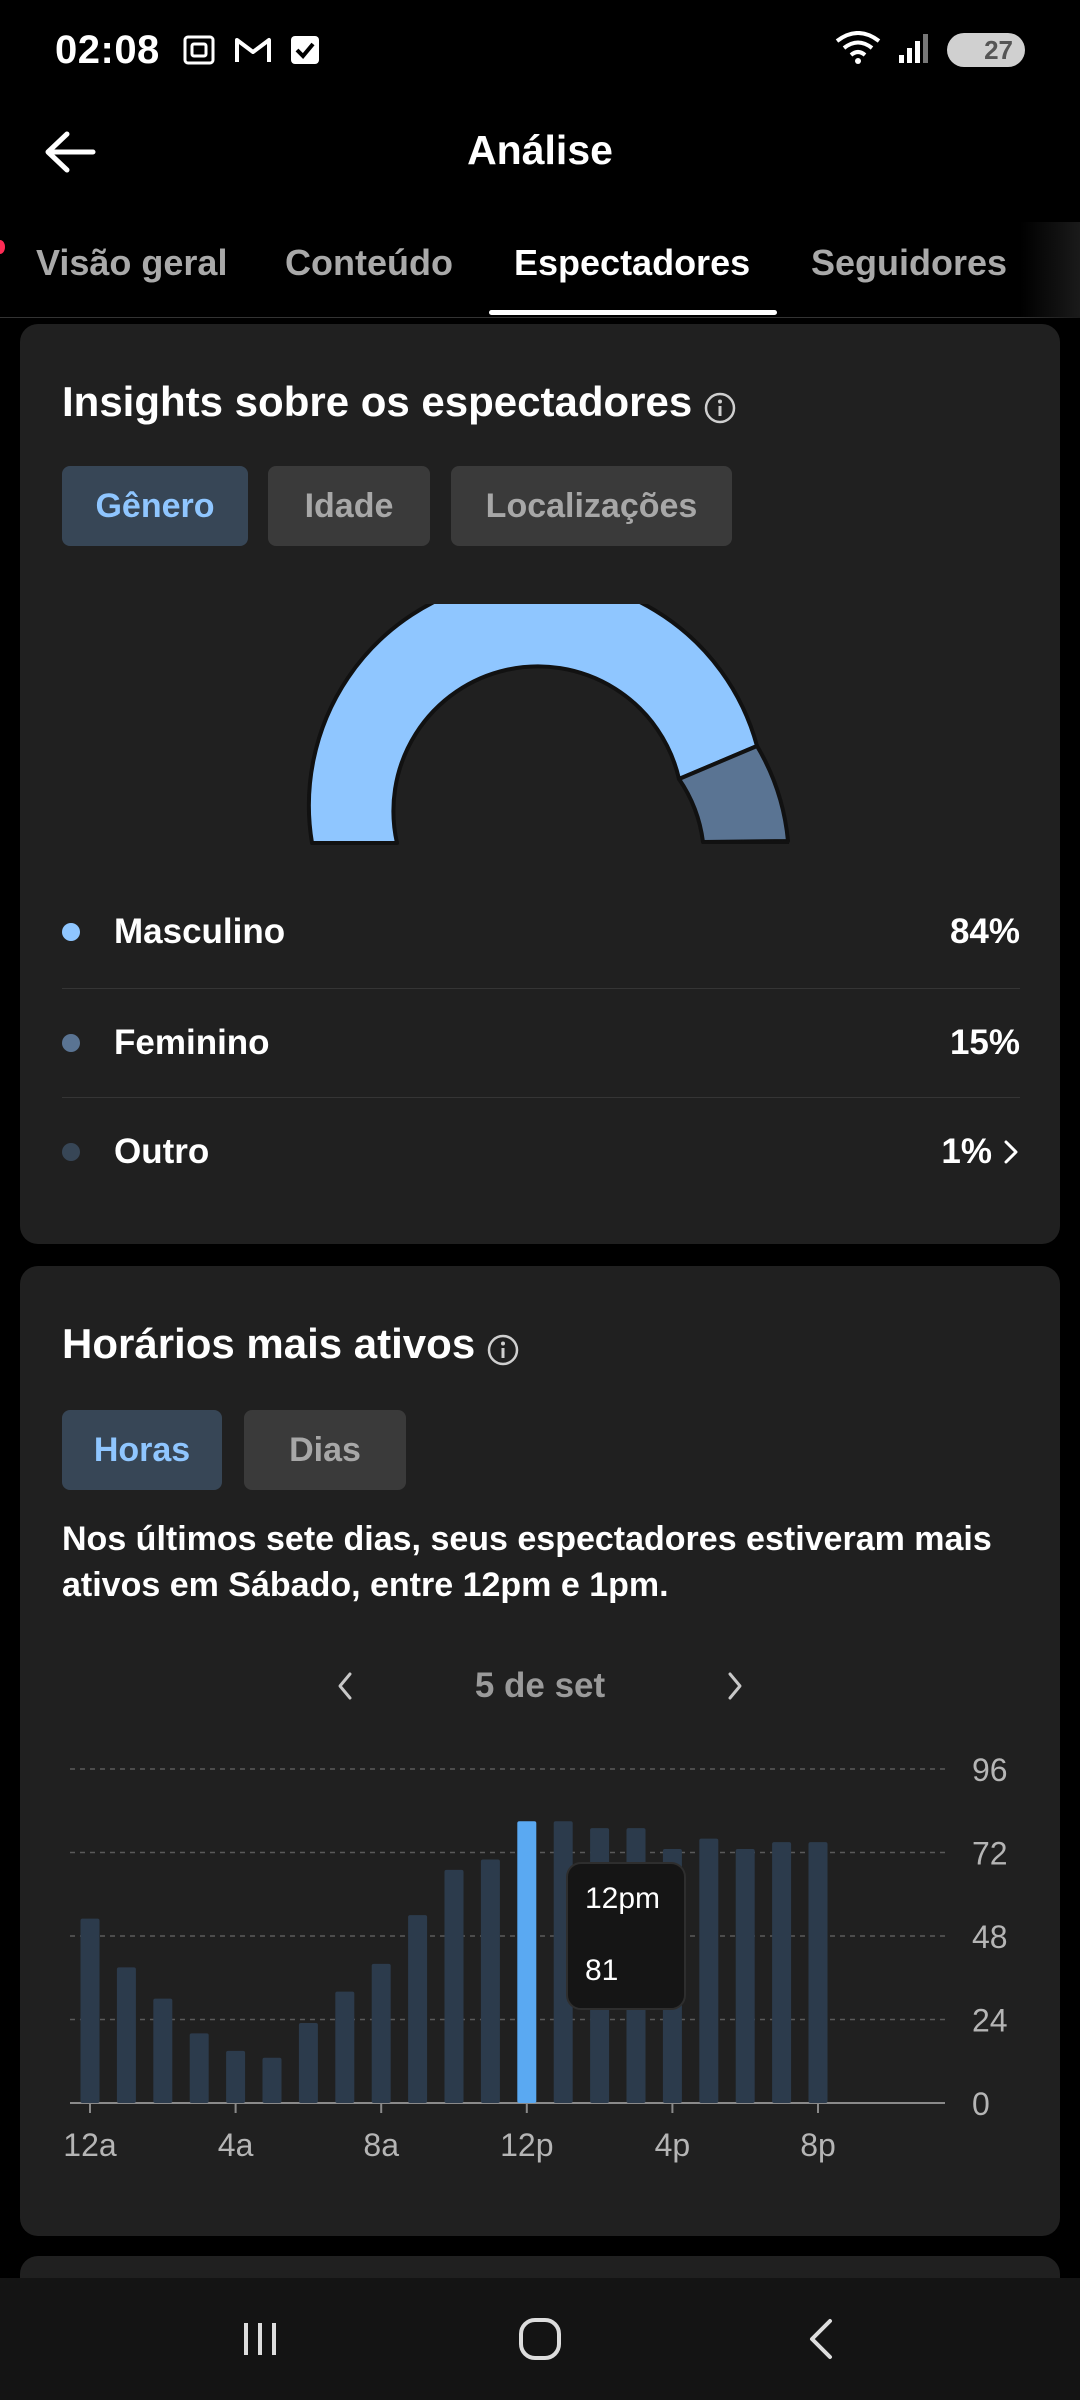 This screenshot has width=1080, height=2400. Describe the element at coordinates (369, 270) in the screenshot. I see `tab-content: Conteúdo` at that location.